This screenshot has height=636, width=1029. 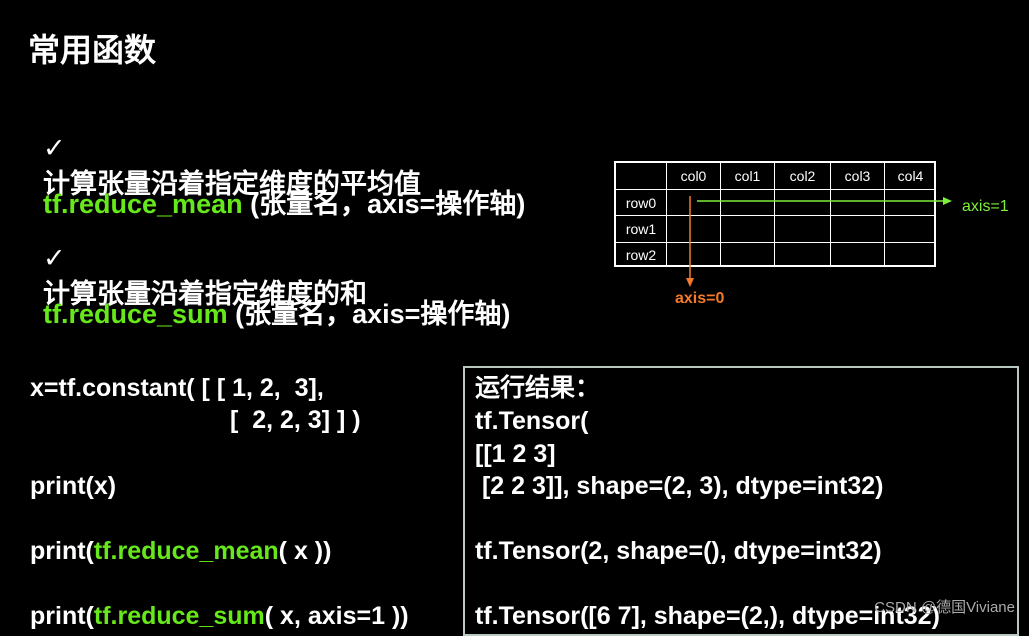 I want to click on code-fn-mean: tf.reduce_mean, so click(x=186, y=551).